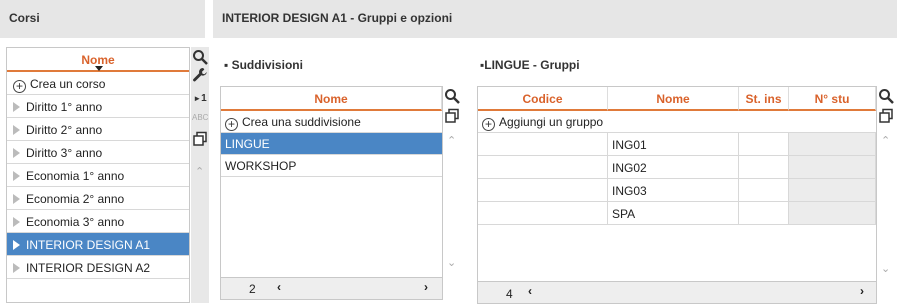  I want to click on group-count: 4, so click(509, 294).